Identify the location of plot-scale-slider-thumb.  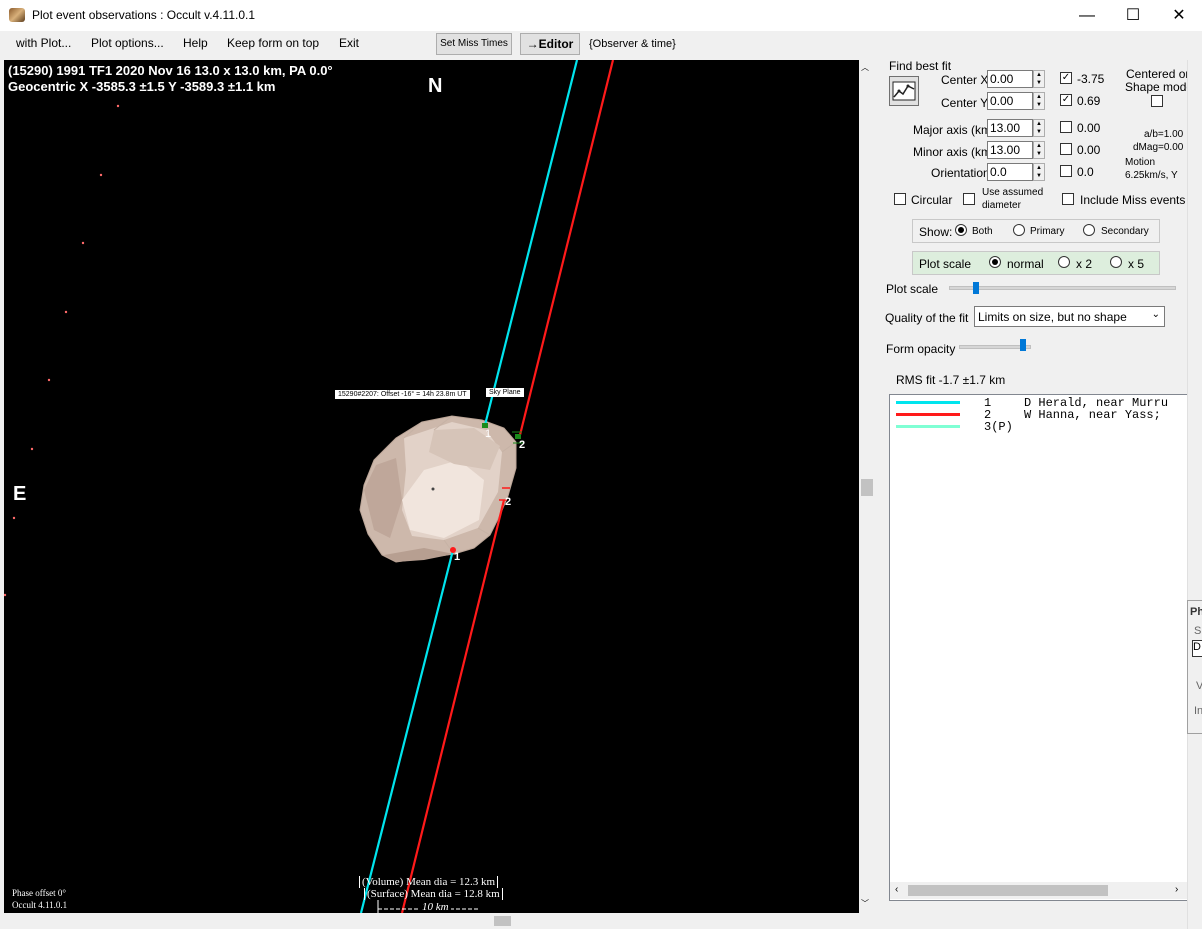
(976, 288).